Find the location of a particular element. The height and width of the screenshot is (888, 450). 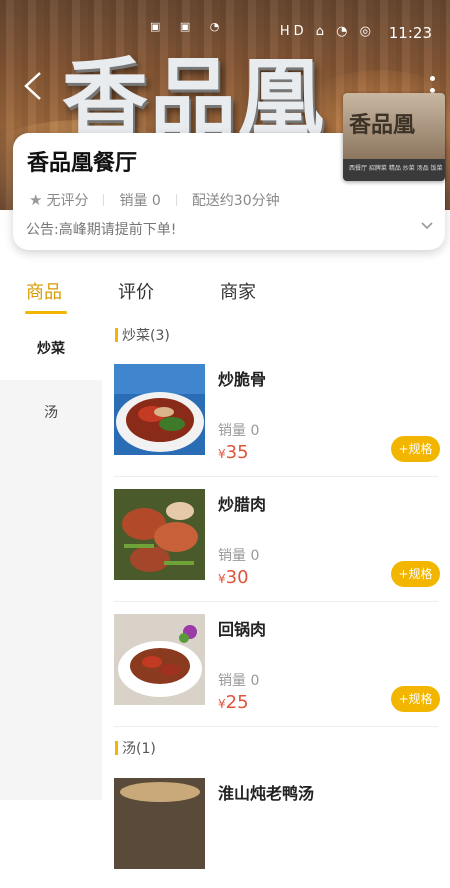

dish-name: 回锅肉 is located at coordinates (242, 629).